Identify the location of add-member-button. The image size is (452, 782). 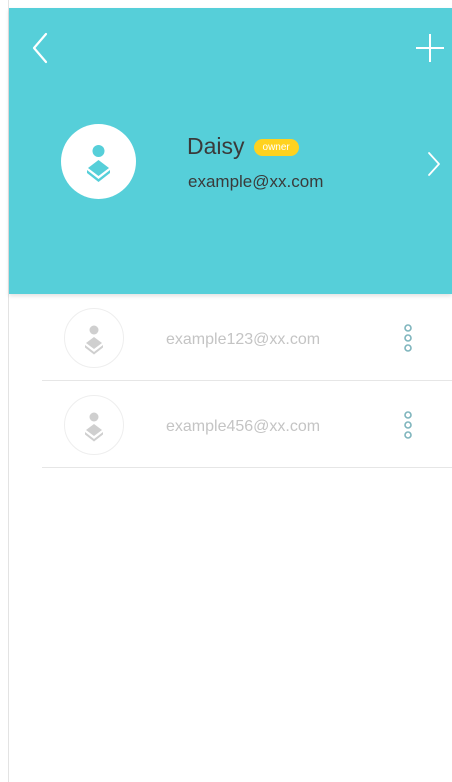
(430, 48).